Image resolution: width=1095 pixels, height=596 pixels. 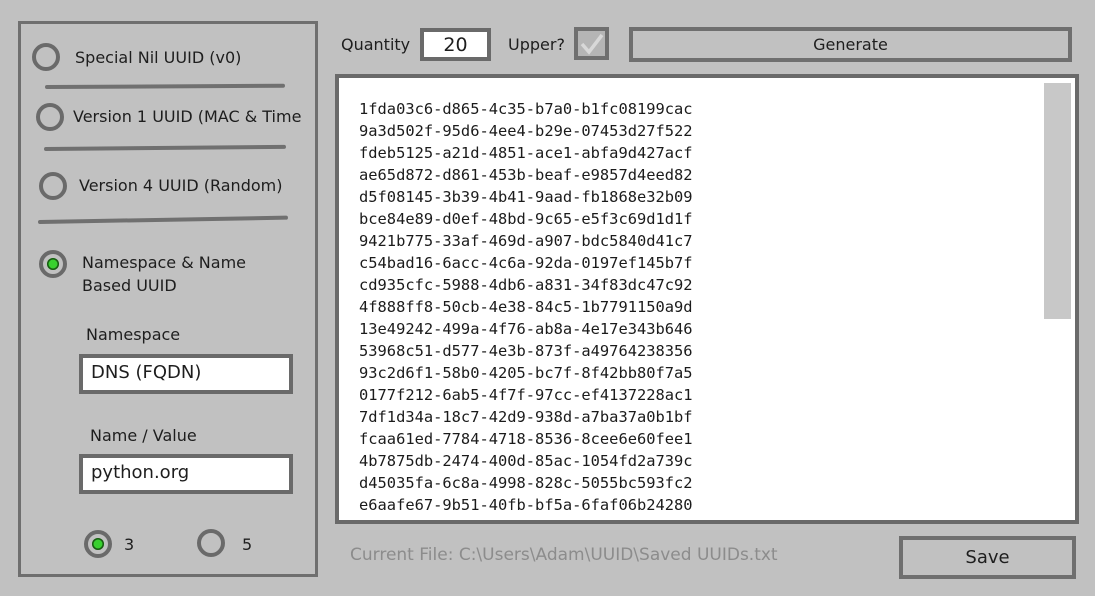 I want to click on uuid-item: 4b7875db-2474-400d-85ac-1054fd2a739c, so click(x=526, y=461).